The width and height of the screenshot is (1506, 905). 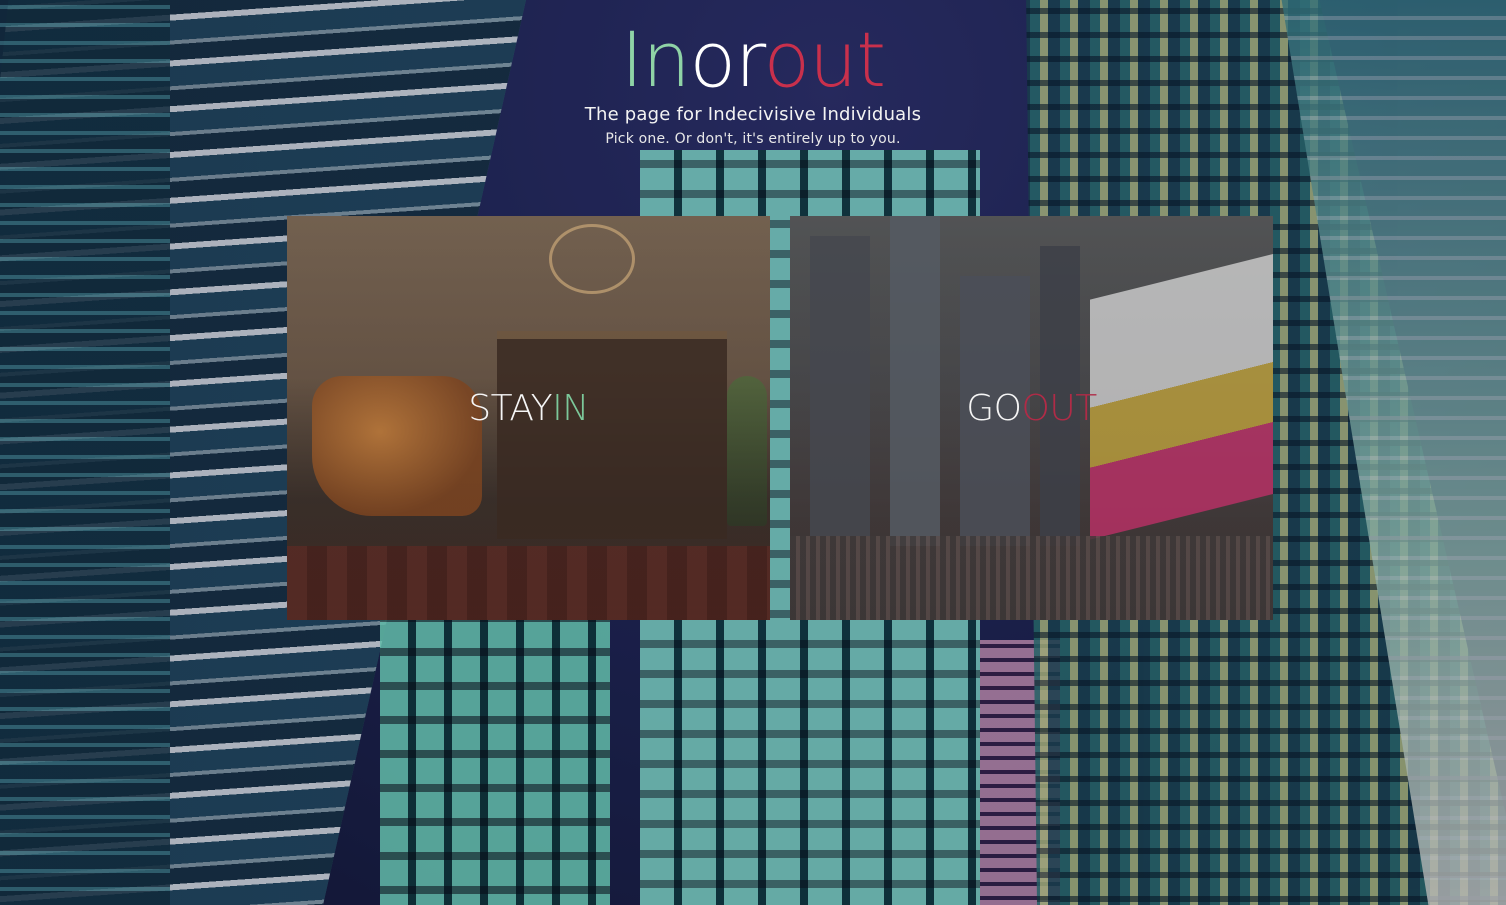 I want to click on piano-decoration, so click(x=612, y=435).